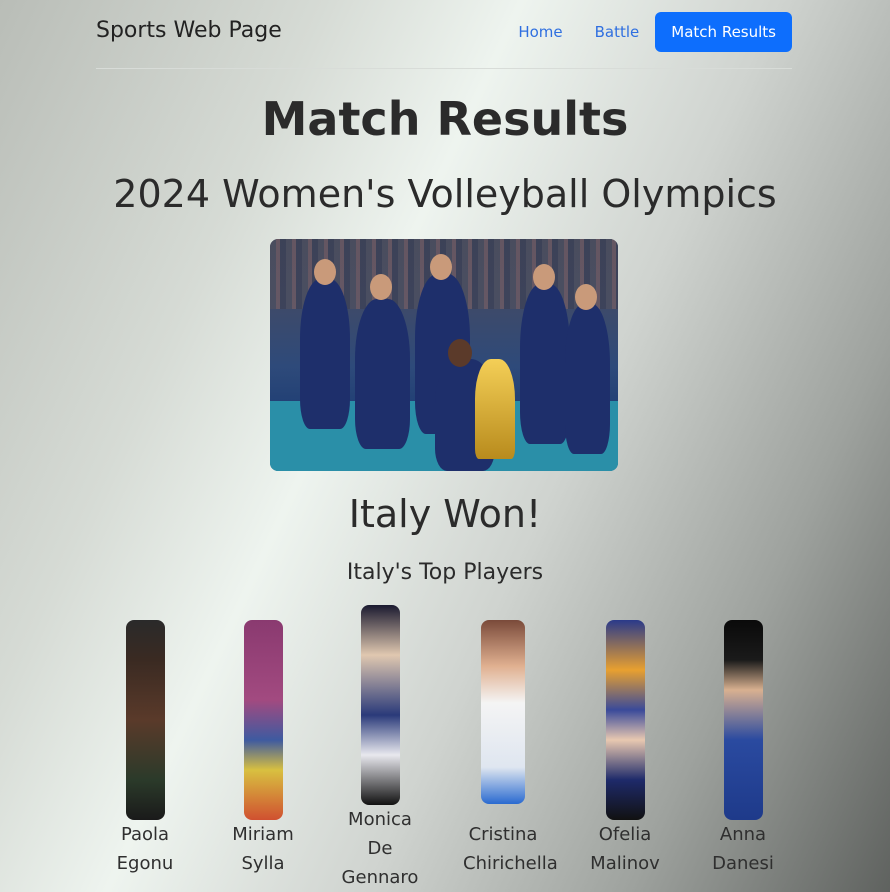 The image size is (890, 892). Describe the element at coordinates (743, 849) in the screenshot. I see `player-name: Anna Danesi` at that location.